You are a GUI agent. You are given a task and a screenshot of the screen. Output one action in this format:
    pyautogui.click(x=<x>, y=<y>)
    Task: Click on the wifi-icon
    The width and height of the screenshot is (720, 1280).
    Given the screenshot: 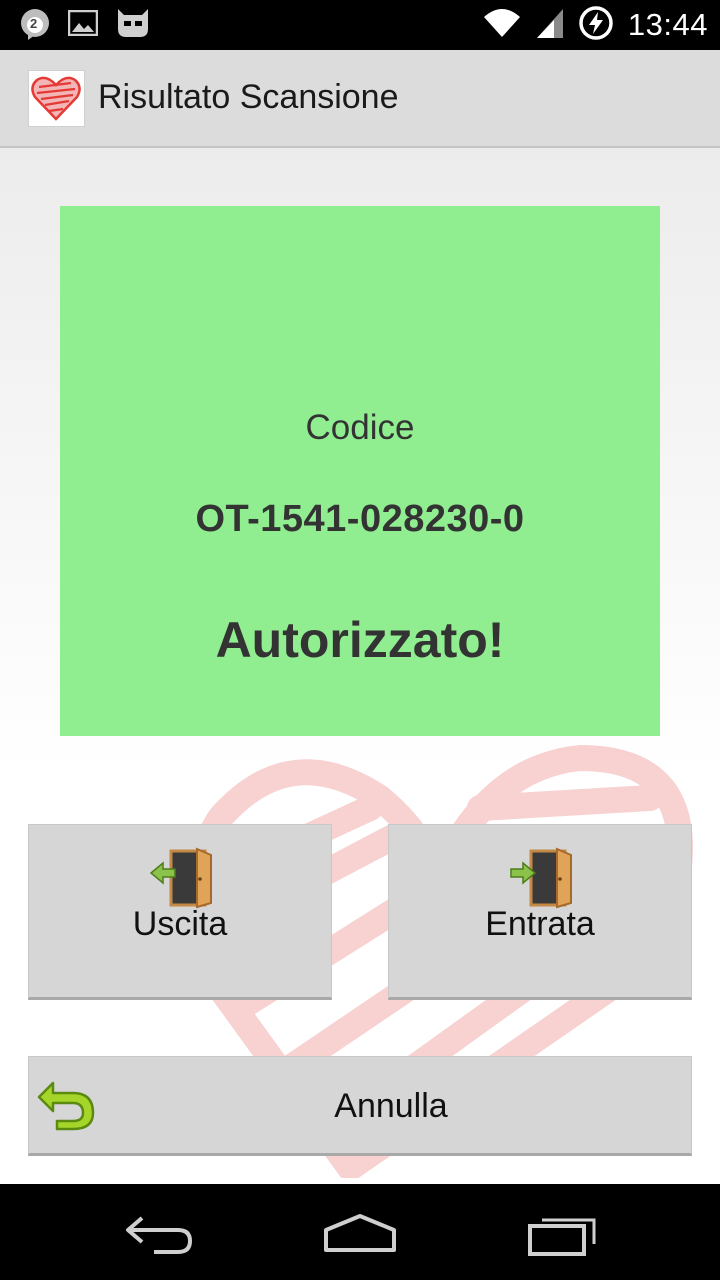 What is the action you would take?
    pyautogui.click(x=502, y=25)
    